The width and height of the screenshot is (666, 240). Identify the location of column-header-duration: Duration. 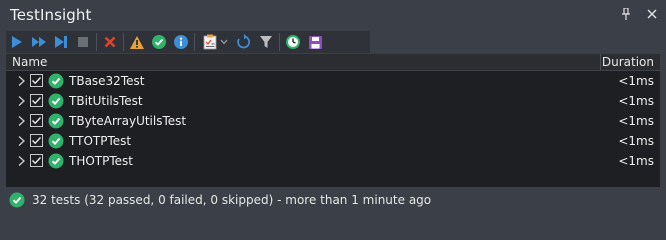
(628, 62).